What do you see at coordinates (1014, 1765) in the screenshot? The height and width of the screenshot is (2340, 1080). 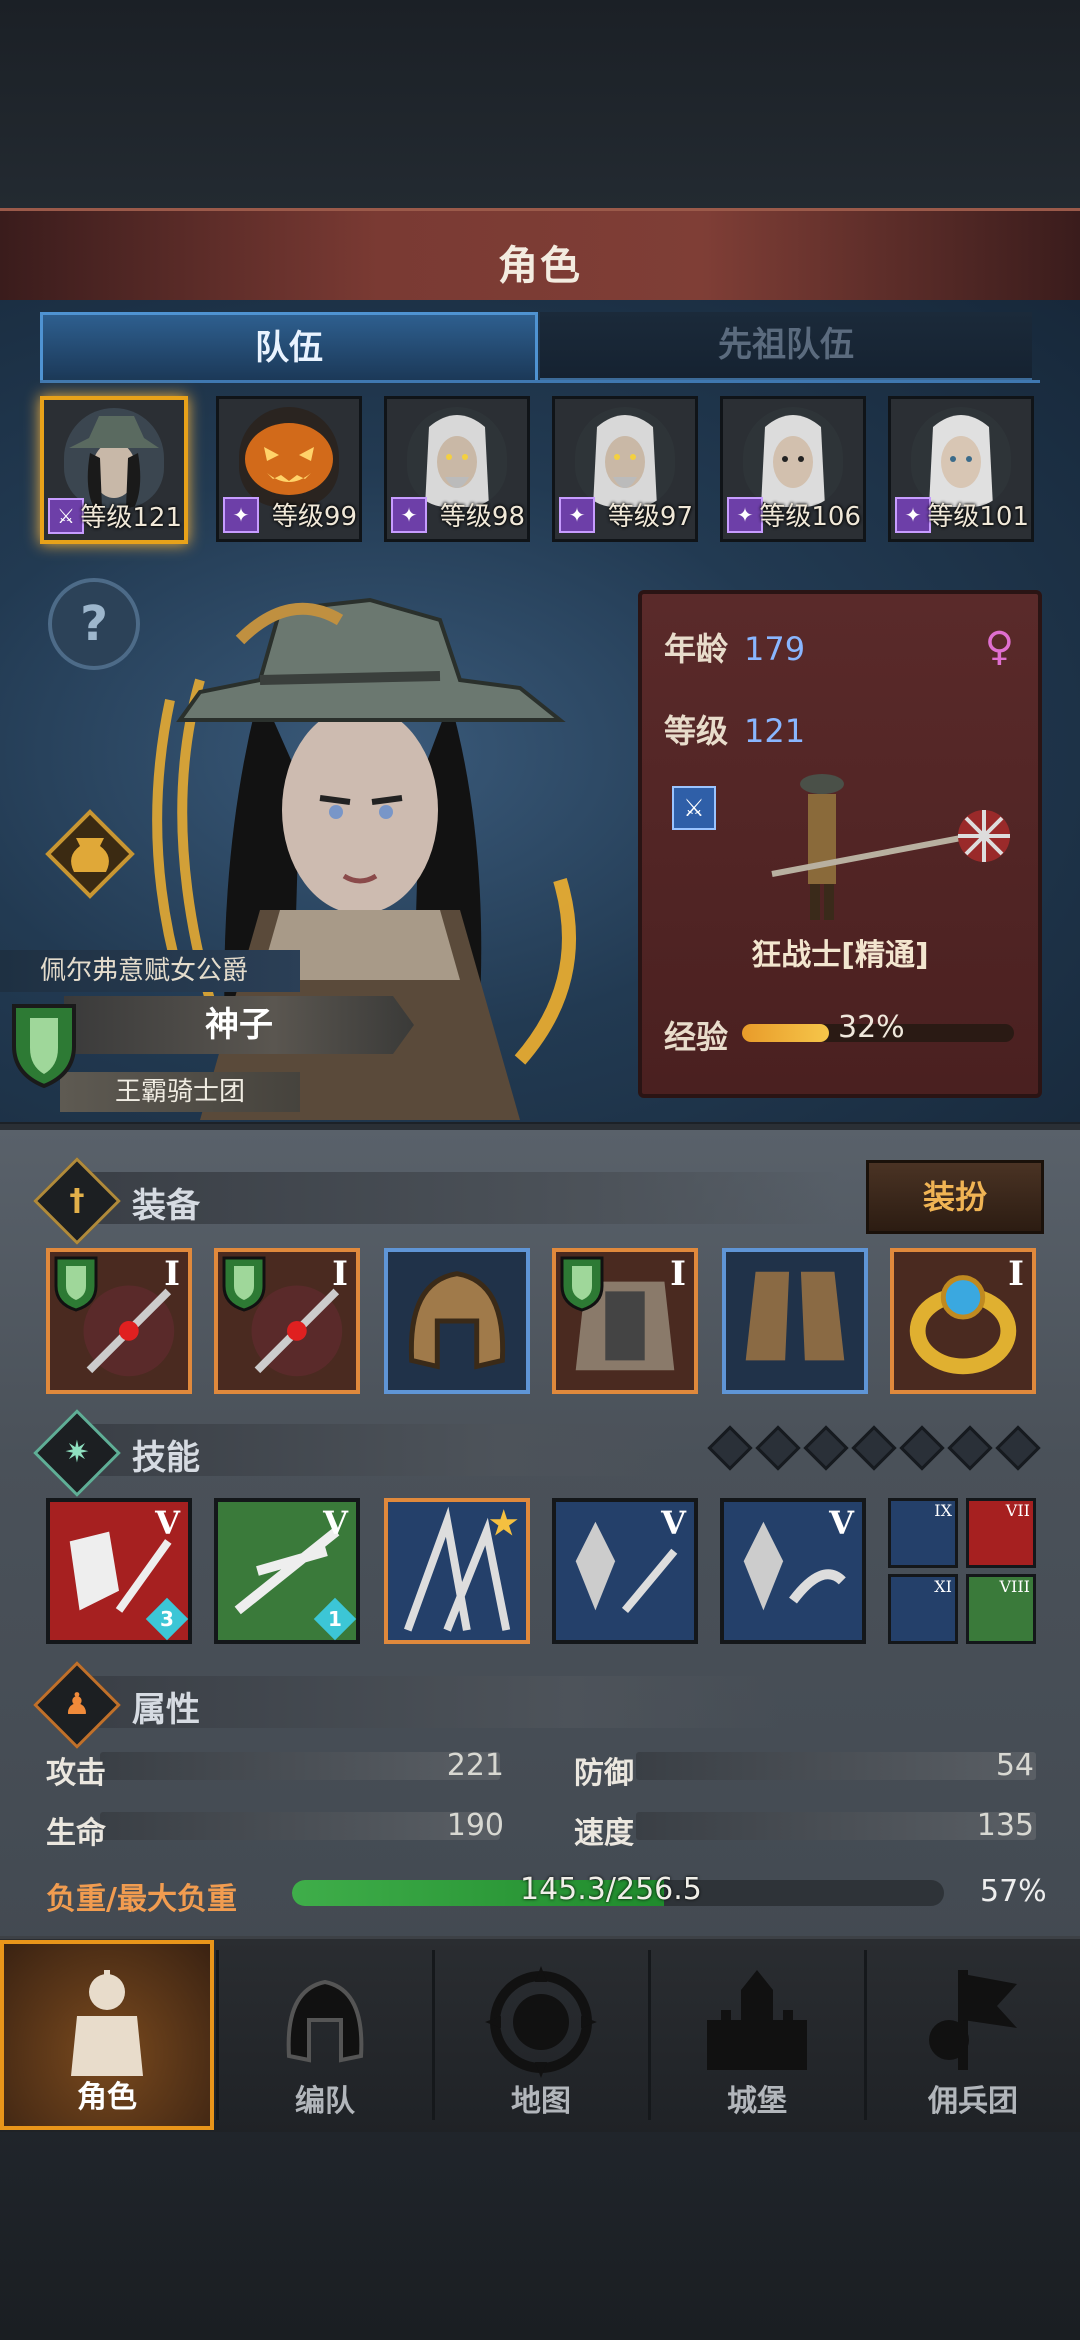 I see `defense-value: 54` at bounding box center [1014, 1765].